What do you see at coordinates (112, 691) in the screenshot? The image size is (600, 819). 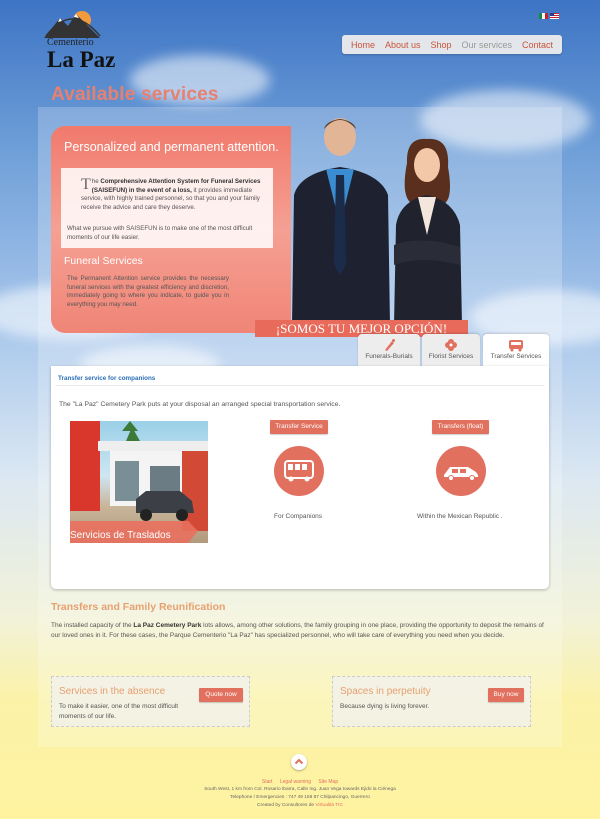 I see `promo-title: Services in the absence` at bounding box center [112, 691].